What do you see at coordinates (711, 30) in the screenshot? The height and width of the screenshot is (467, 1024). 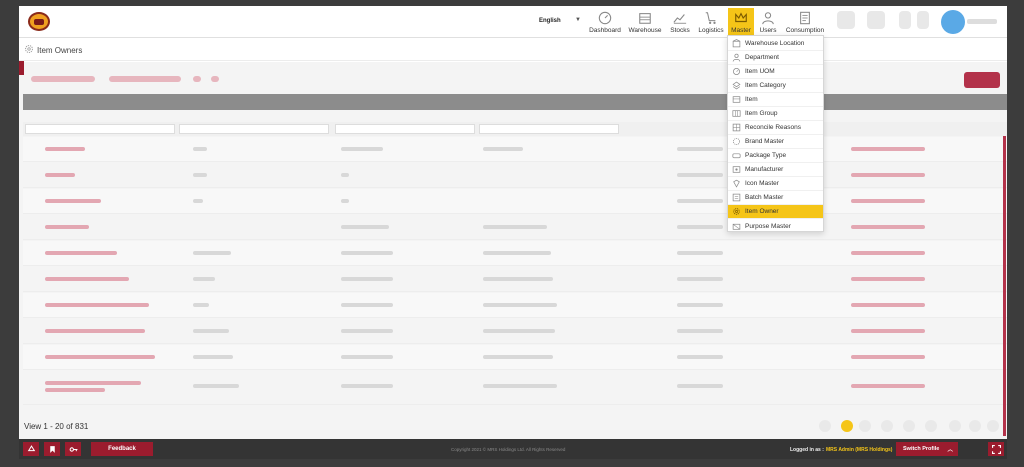 I see `nav-logistics-label: Logistics` at bounding box center [711, 30].